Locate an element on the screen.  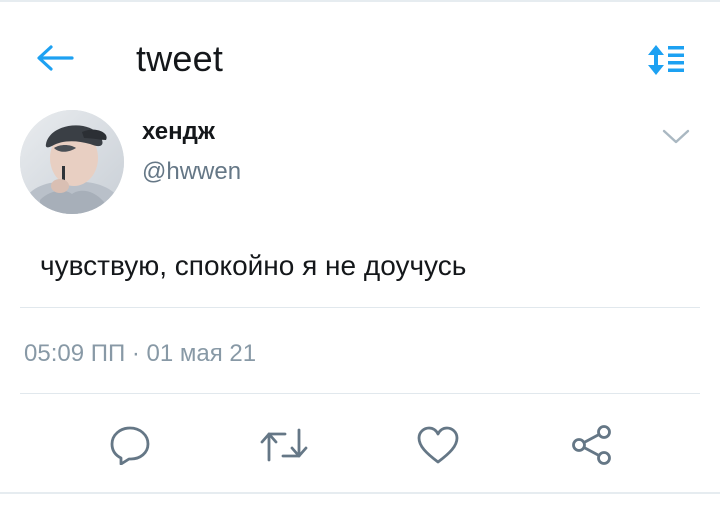
like-icon is located at coordinates (438, 445).